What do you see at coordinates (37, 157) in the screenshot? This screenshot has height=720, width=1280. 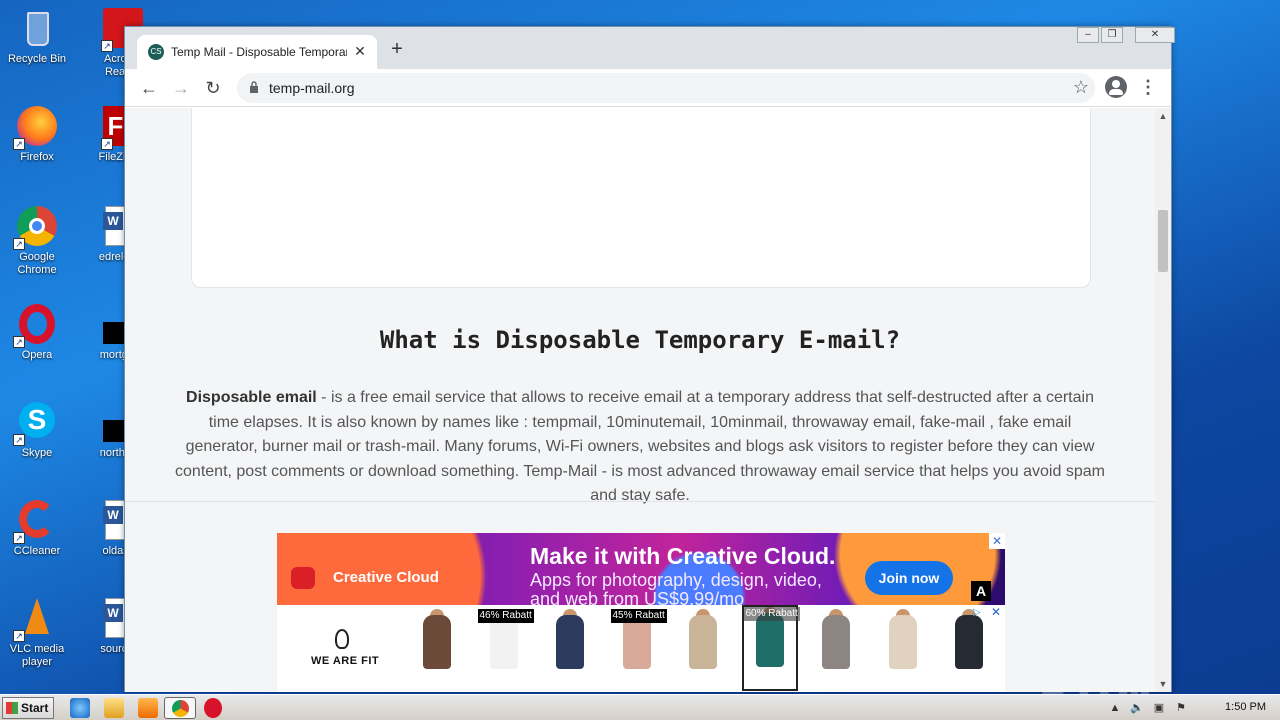 I see `desktop-icon-label: Firefox` at bounding box center [37, 157].